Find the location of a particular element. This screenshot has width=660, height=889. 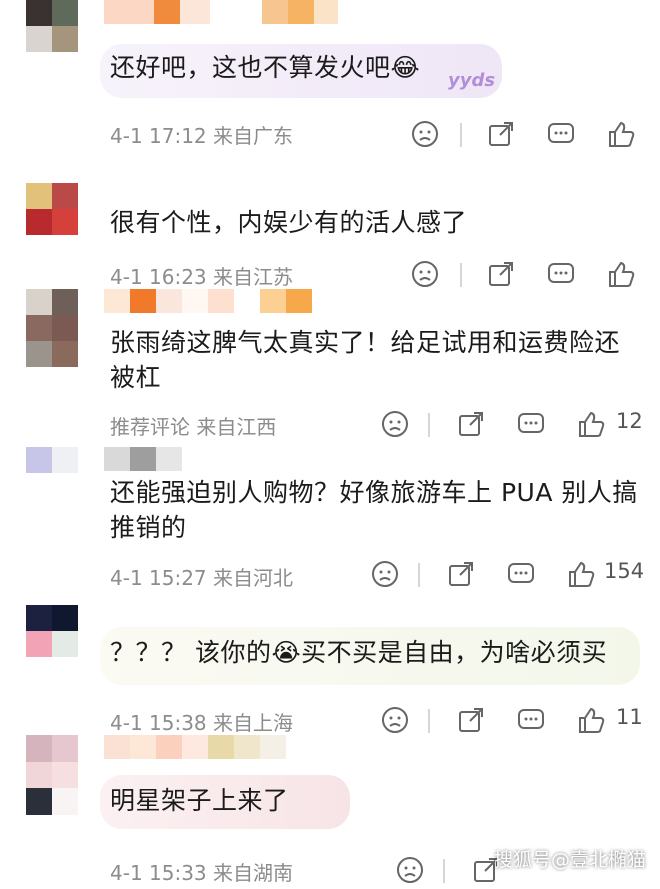

comment-text: 张雨绮这脾气太真实了！给足试用和运费险还被杠 is located at coordinates (365, 360).